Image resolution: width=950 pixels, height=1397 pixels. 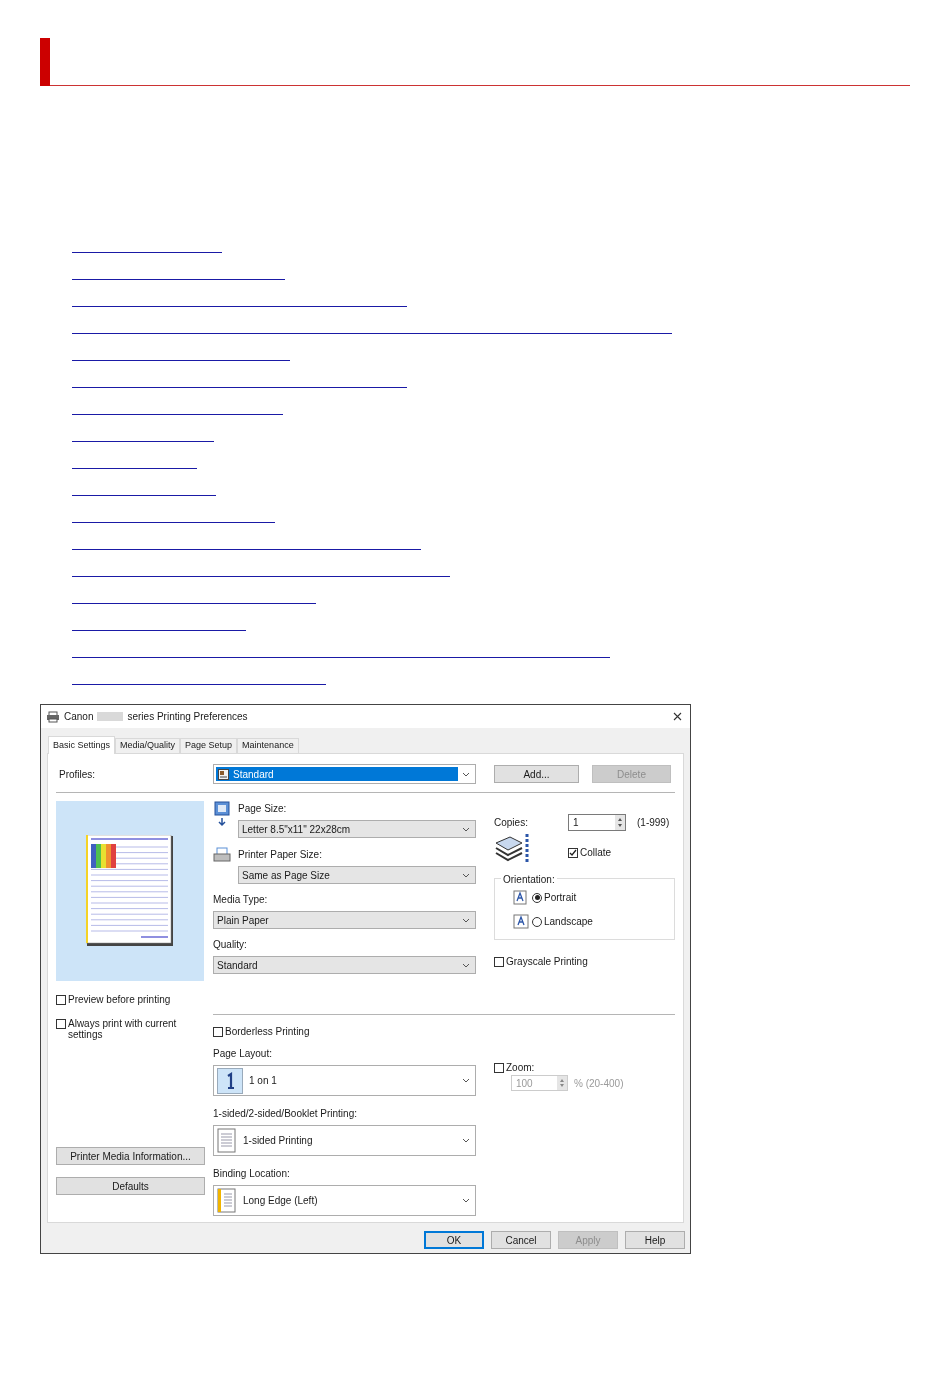 What do you see at coordinates (344, 920) in the screenshot?
I see `dropdown: Plain Paper` at bounding box center [344, 920].